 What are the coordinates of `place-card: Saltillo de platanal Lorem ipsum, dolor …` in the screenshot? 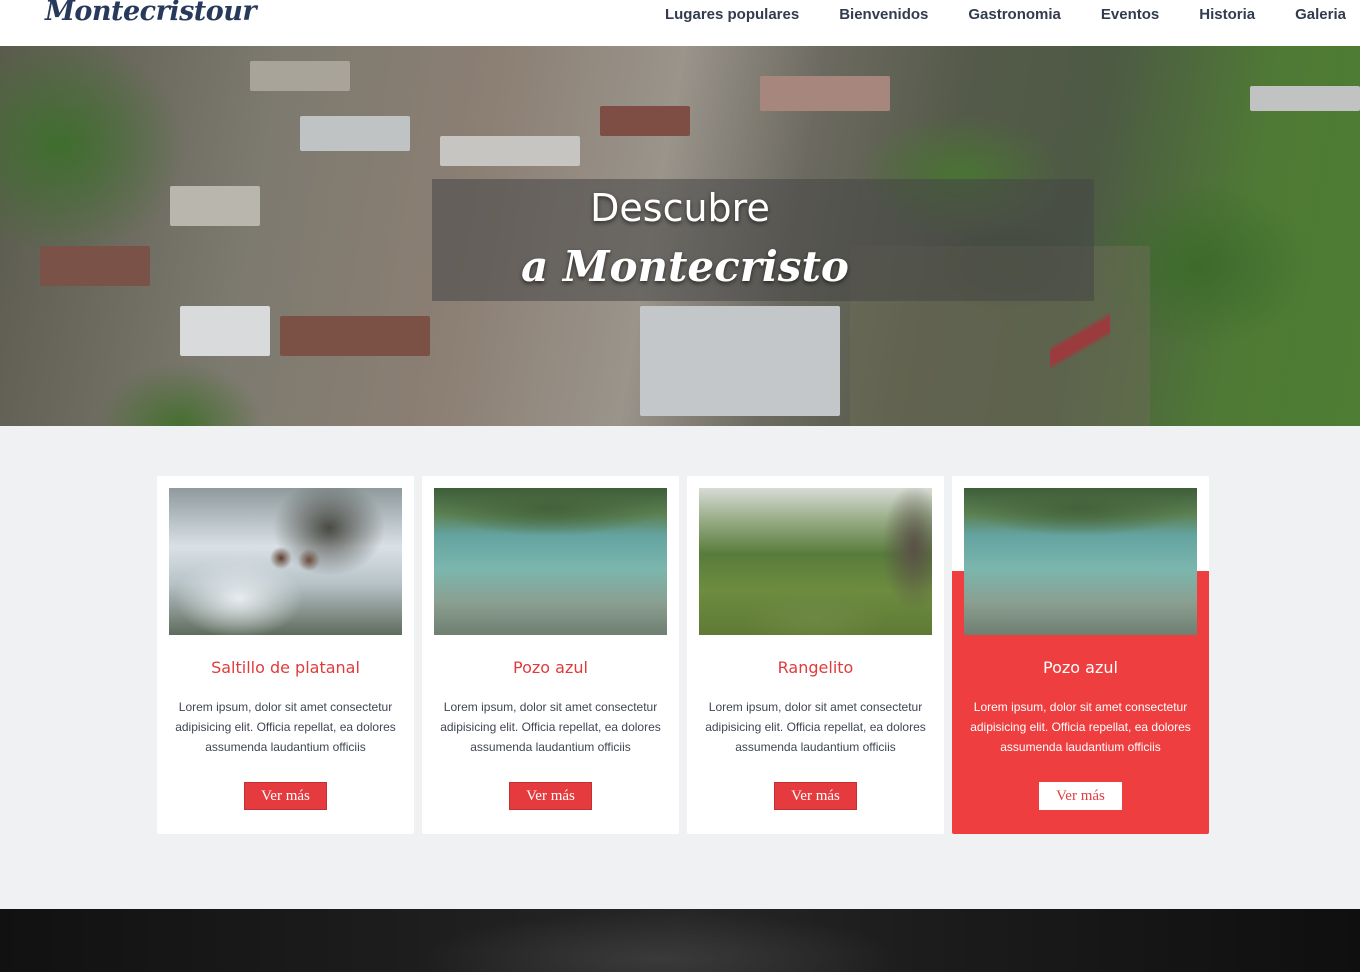 It's located at (285, 655).